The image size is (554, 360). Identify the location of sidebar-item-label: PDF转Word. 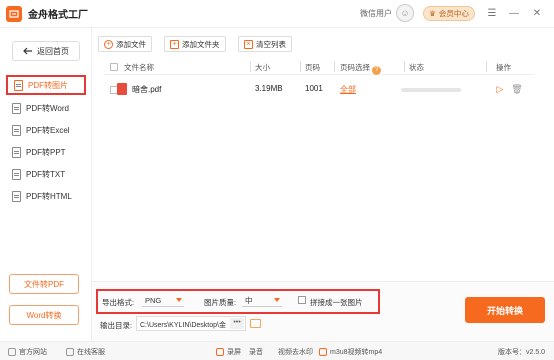
(47, 108).